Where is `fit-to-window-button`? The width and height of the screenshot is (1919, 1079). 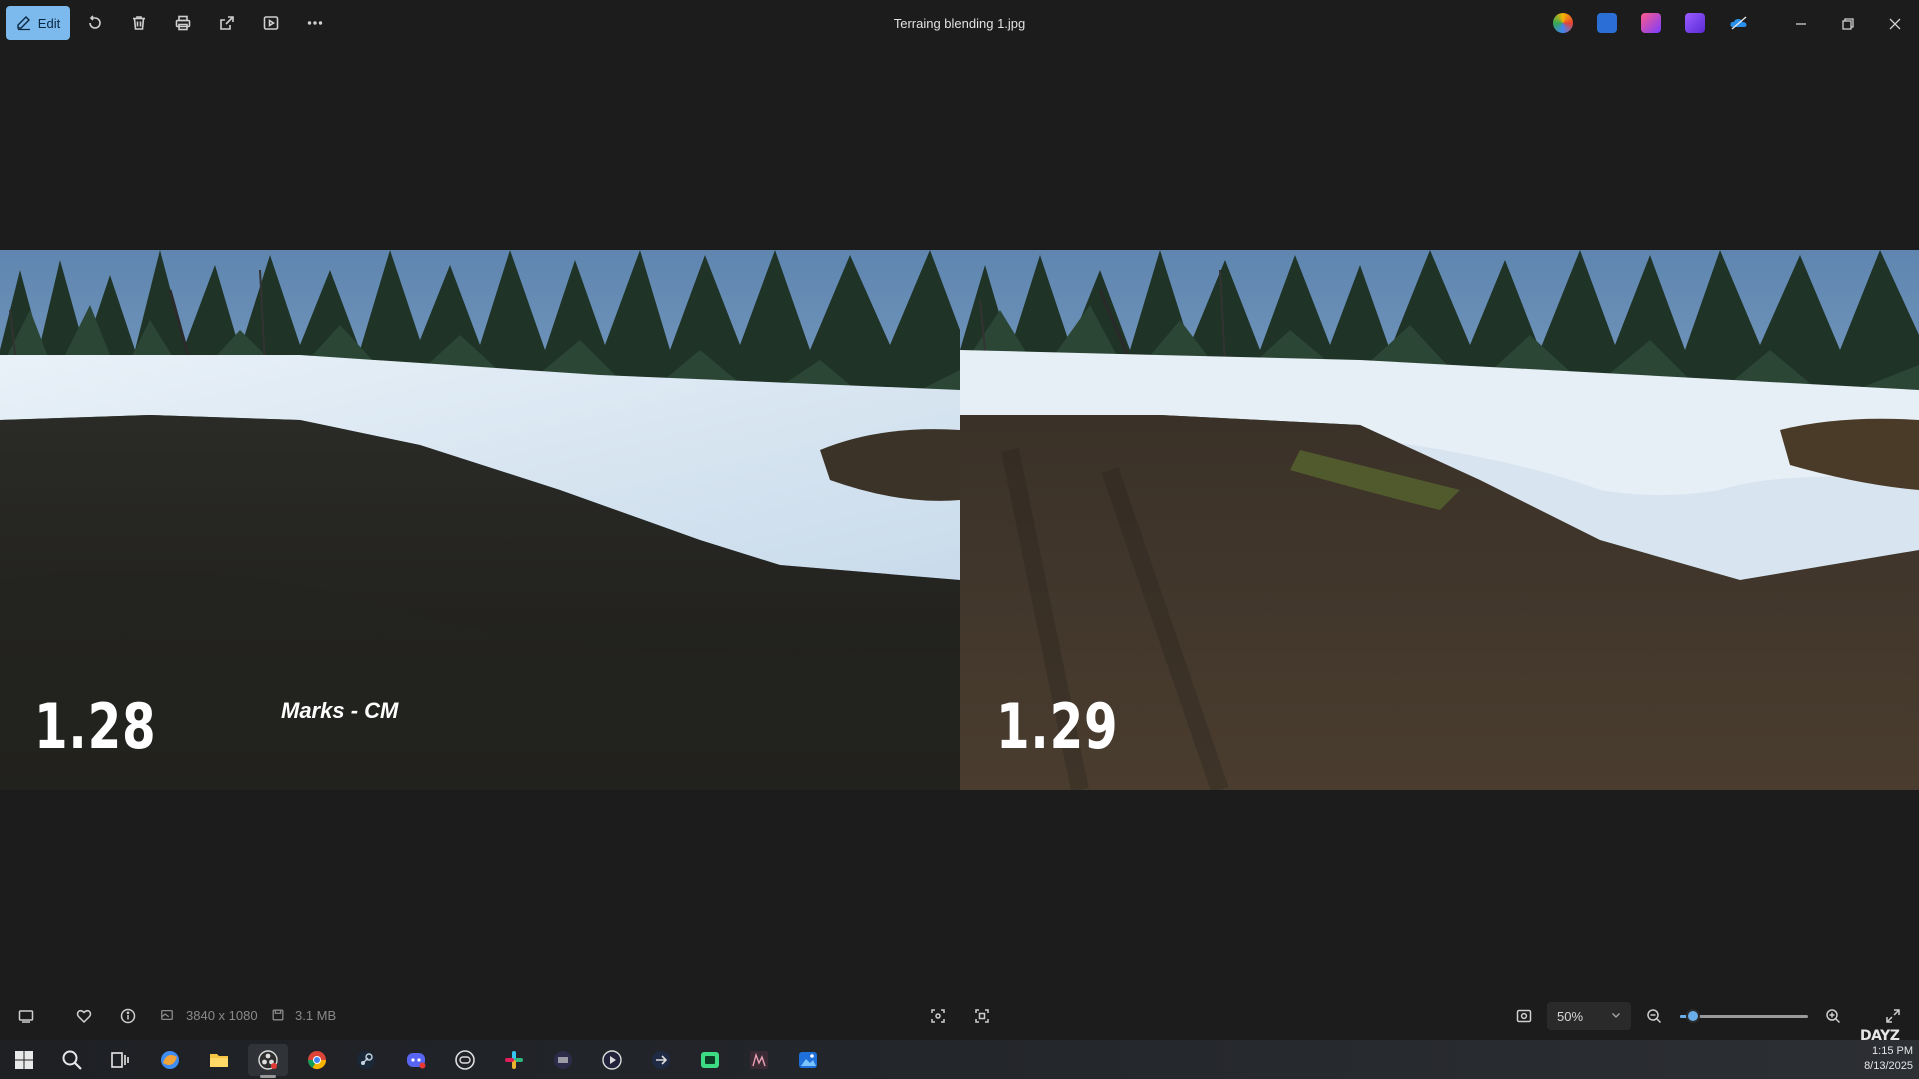 fit-to-window-button is located at coordinates (1524, 1016).